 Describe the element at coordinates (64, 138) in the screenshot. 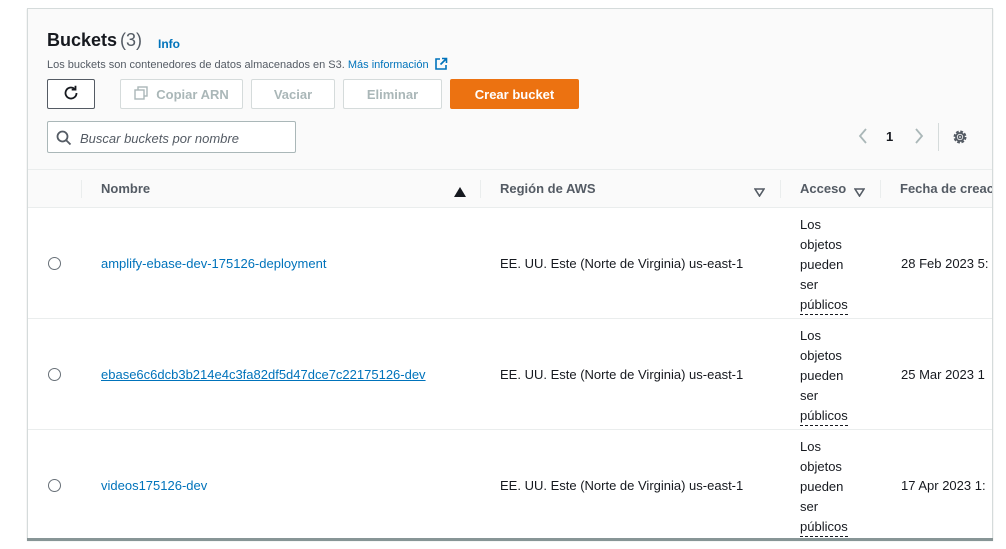

I see `search-icon` at that location.